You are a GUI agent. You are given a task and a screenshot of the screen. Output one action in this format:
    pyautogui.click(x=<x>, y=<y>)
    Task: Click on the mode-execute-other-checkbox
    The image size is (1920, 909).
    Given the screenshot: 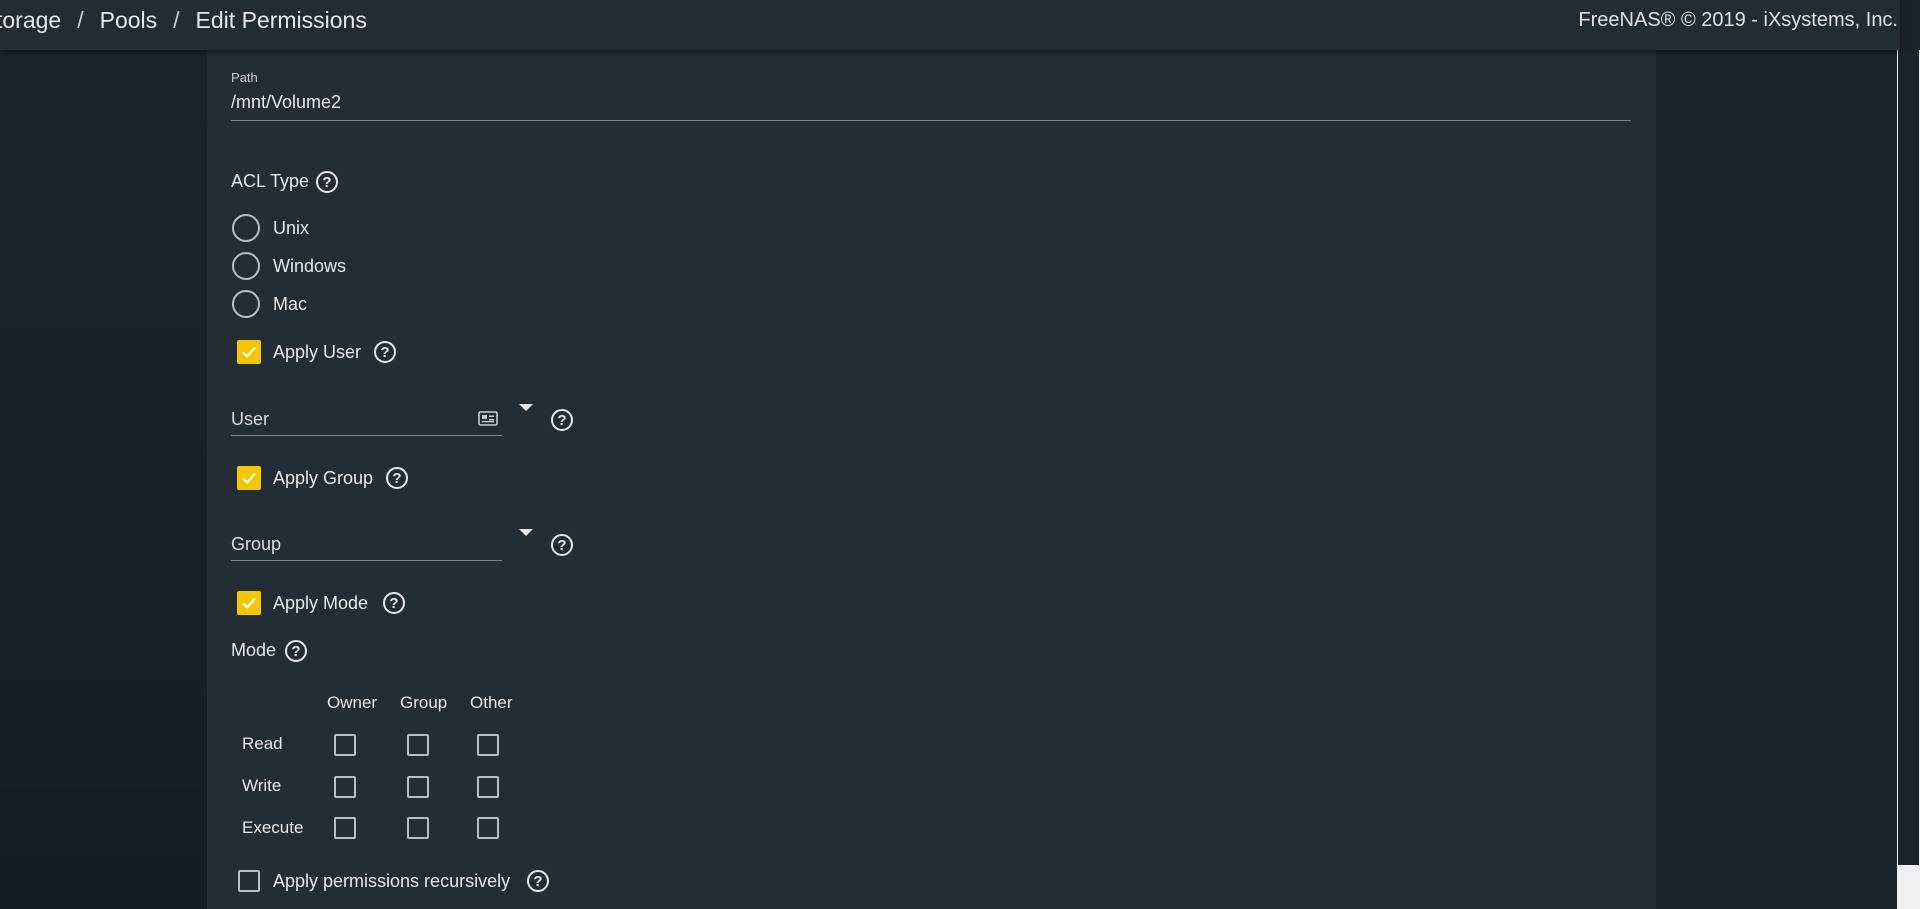 What is the action you would take?
    pyautogui.click(x=488, y=828)
    